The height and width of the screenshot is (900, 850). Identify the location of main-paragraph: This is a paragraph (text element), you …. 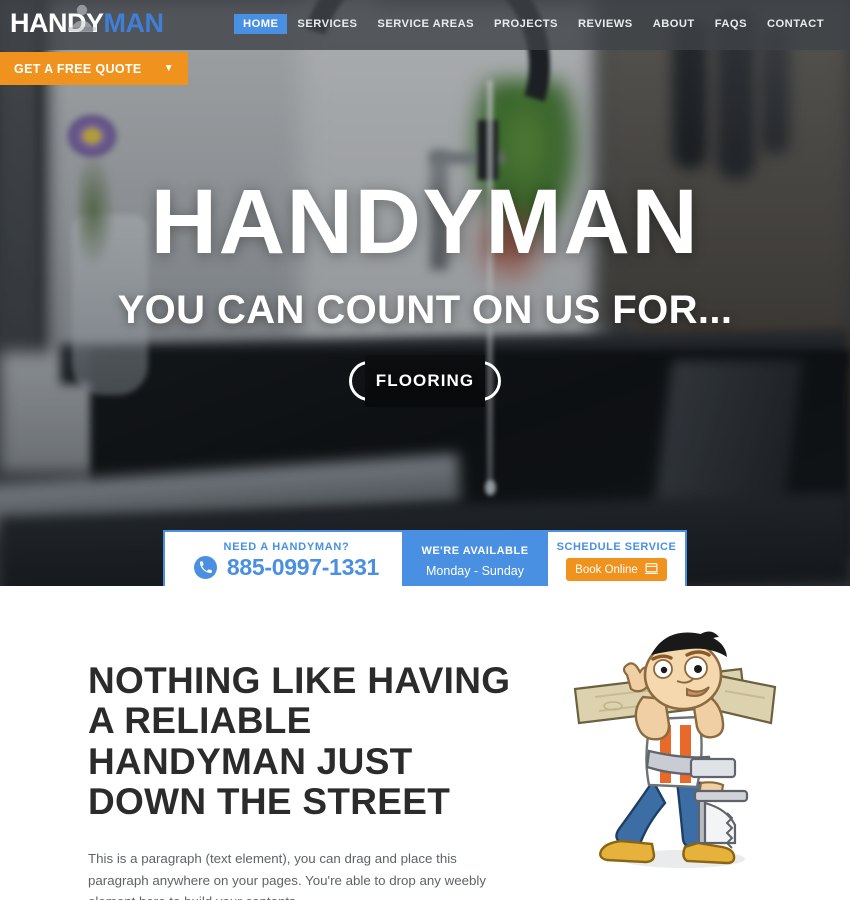
(287, 875).